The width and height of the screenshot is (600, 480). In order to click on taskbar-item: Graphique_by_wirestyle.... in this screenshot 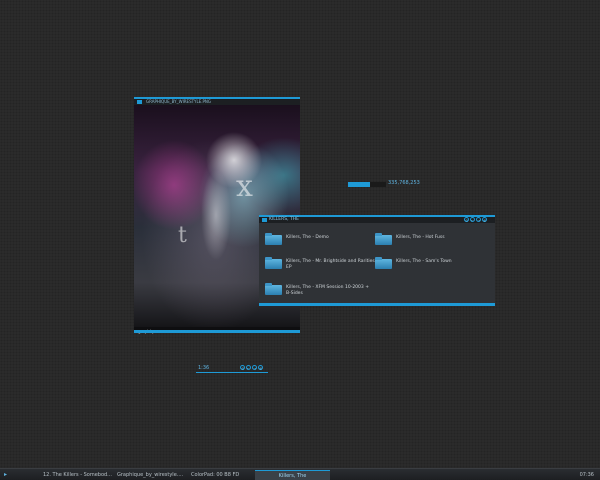, I will do `click(149, 475)`.